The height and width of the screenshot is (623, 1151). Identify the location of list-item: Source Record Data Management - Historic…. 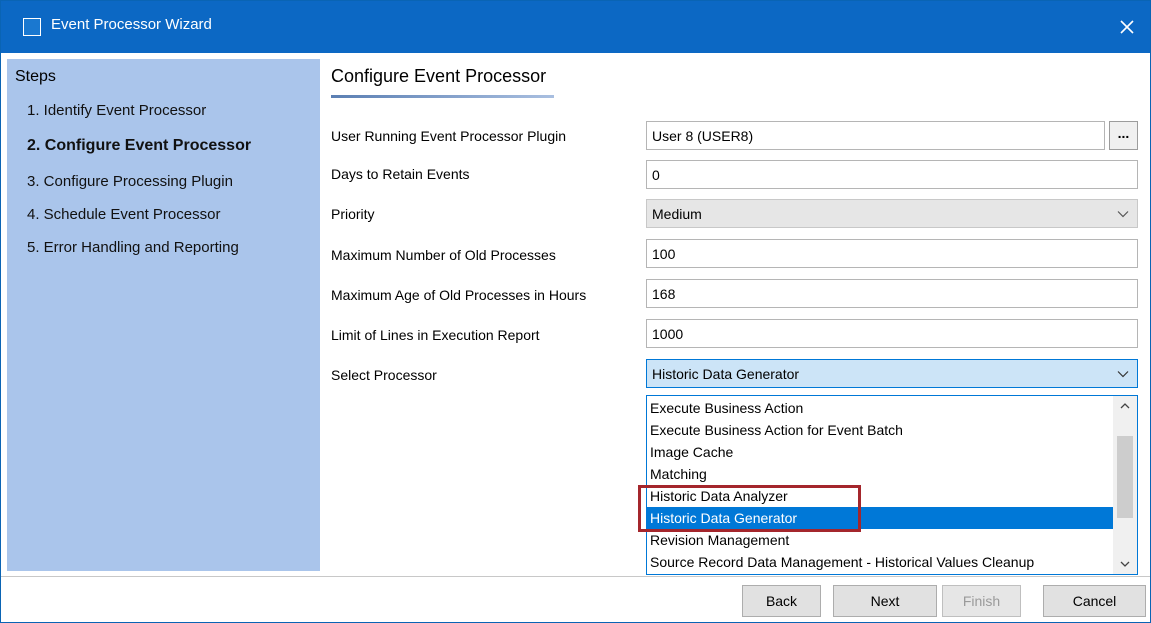
(880, 562).